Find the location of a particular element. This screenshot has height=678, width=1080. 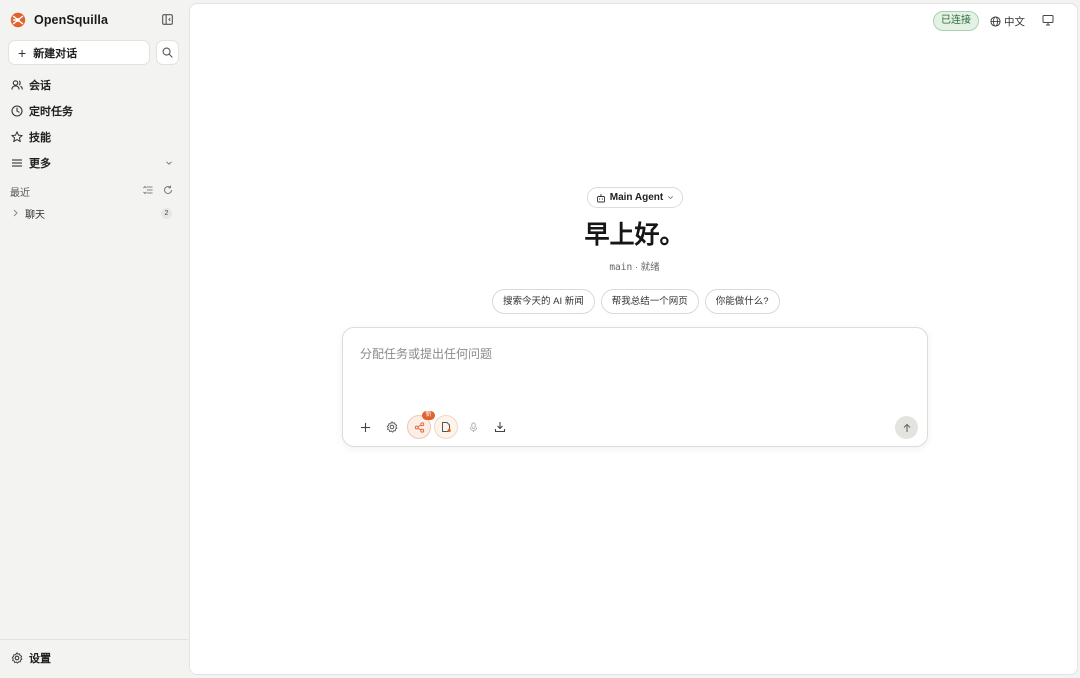

suggestion-chip: 搜索今天的 AI 新闻 is located at coordinates (543, 301).